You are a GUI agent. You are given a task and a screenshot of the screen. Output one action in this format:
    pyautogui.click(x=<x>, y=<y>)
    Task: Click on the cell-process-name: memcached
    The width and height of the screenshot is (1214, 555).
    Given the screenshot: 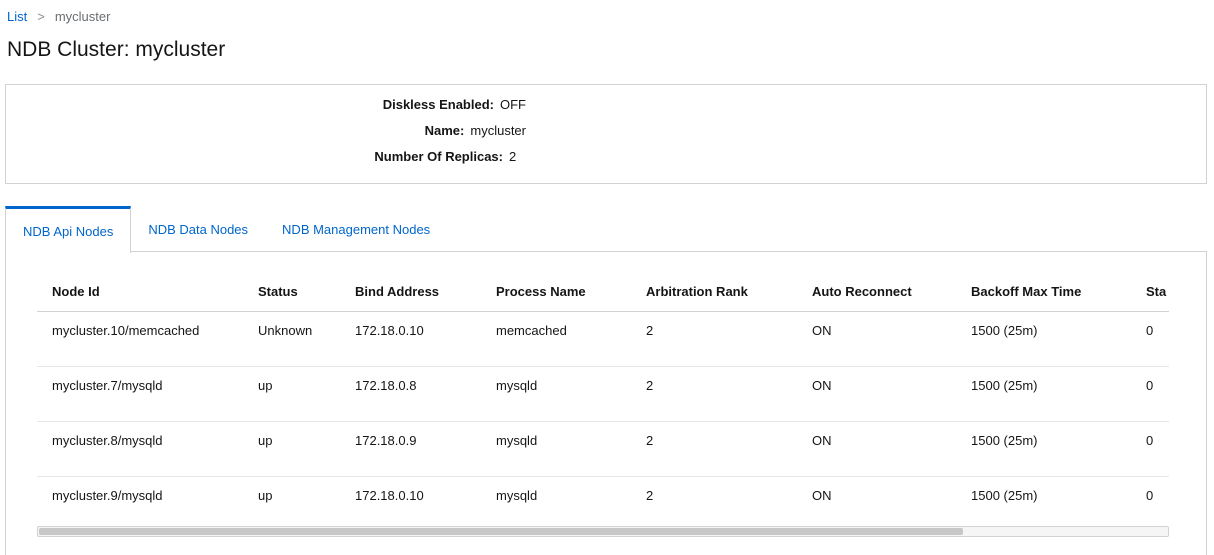 What is the action you would take?
    pyautogui.click(x=556, y=339)
    